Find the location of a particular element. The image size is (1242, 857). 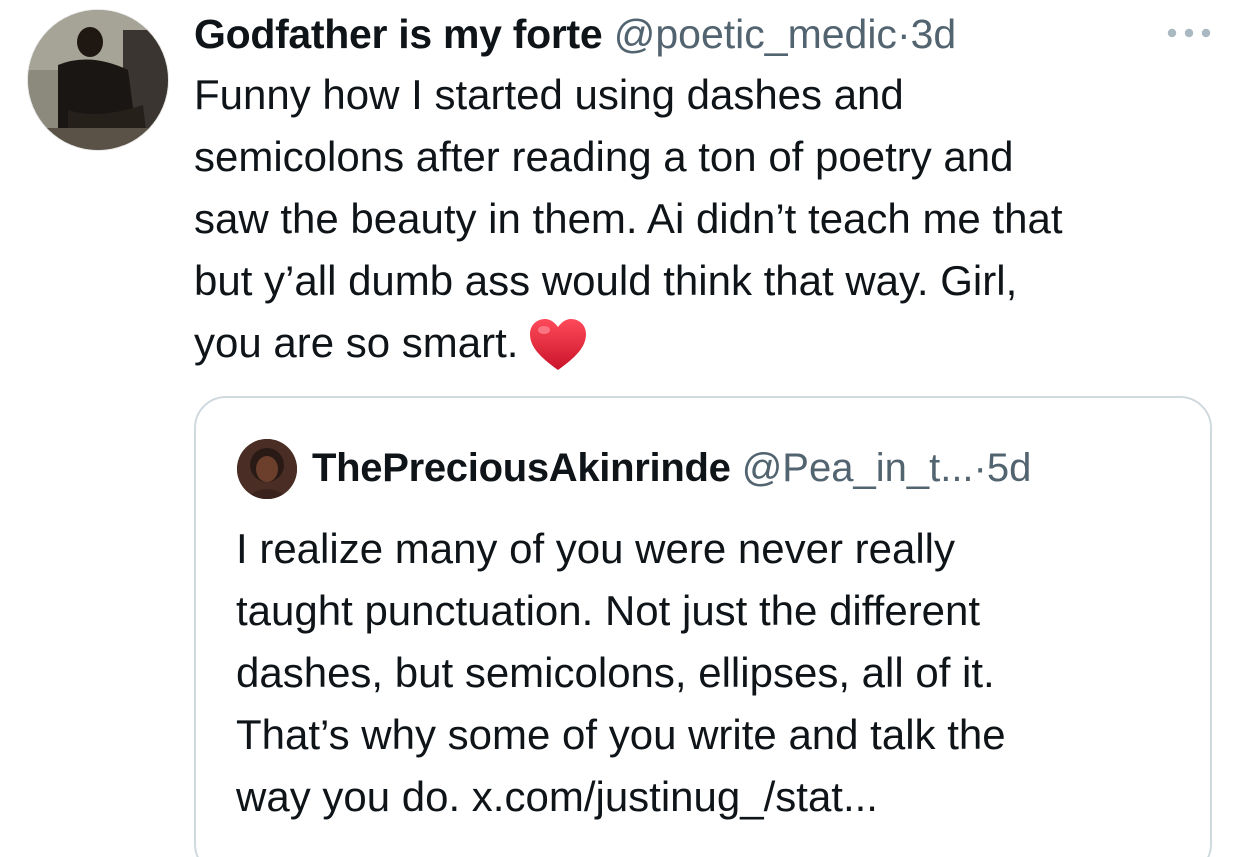

more-horizontal-icon is located at coordinates (1189, 33).